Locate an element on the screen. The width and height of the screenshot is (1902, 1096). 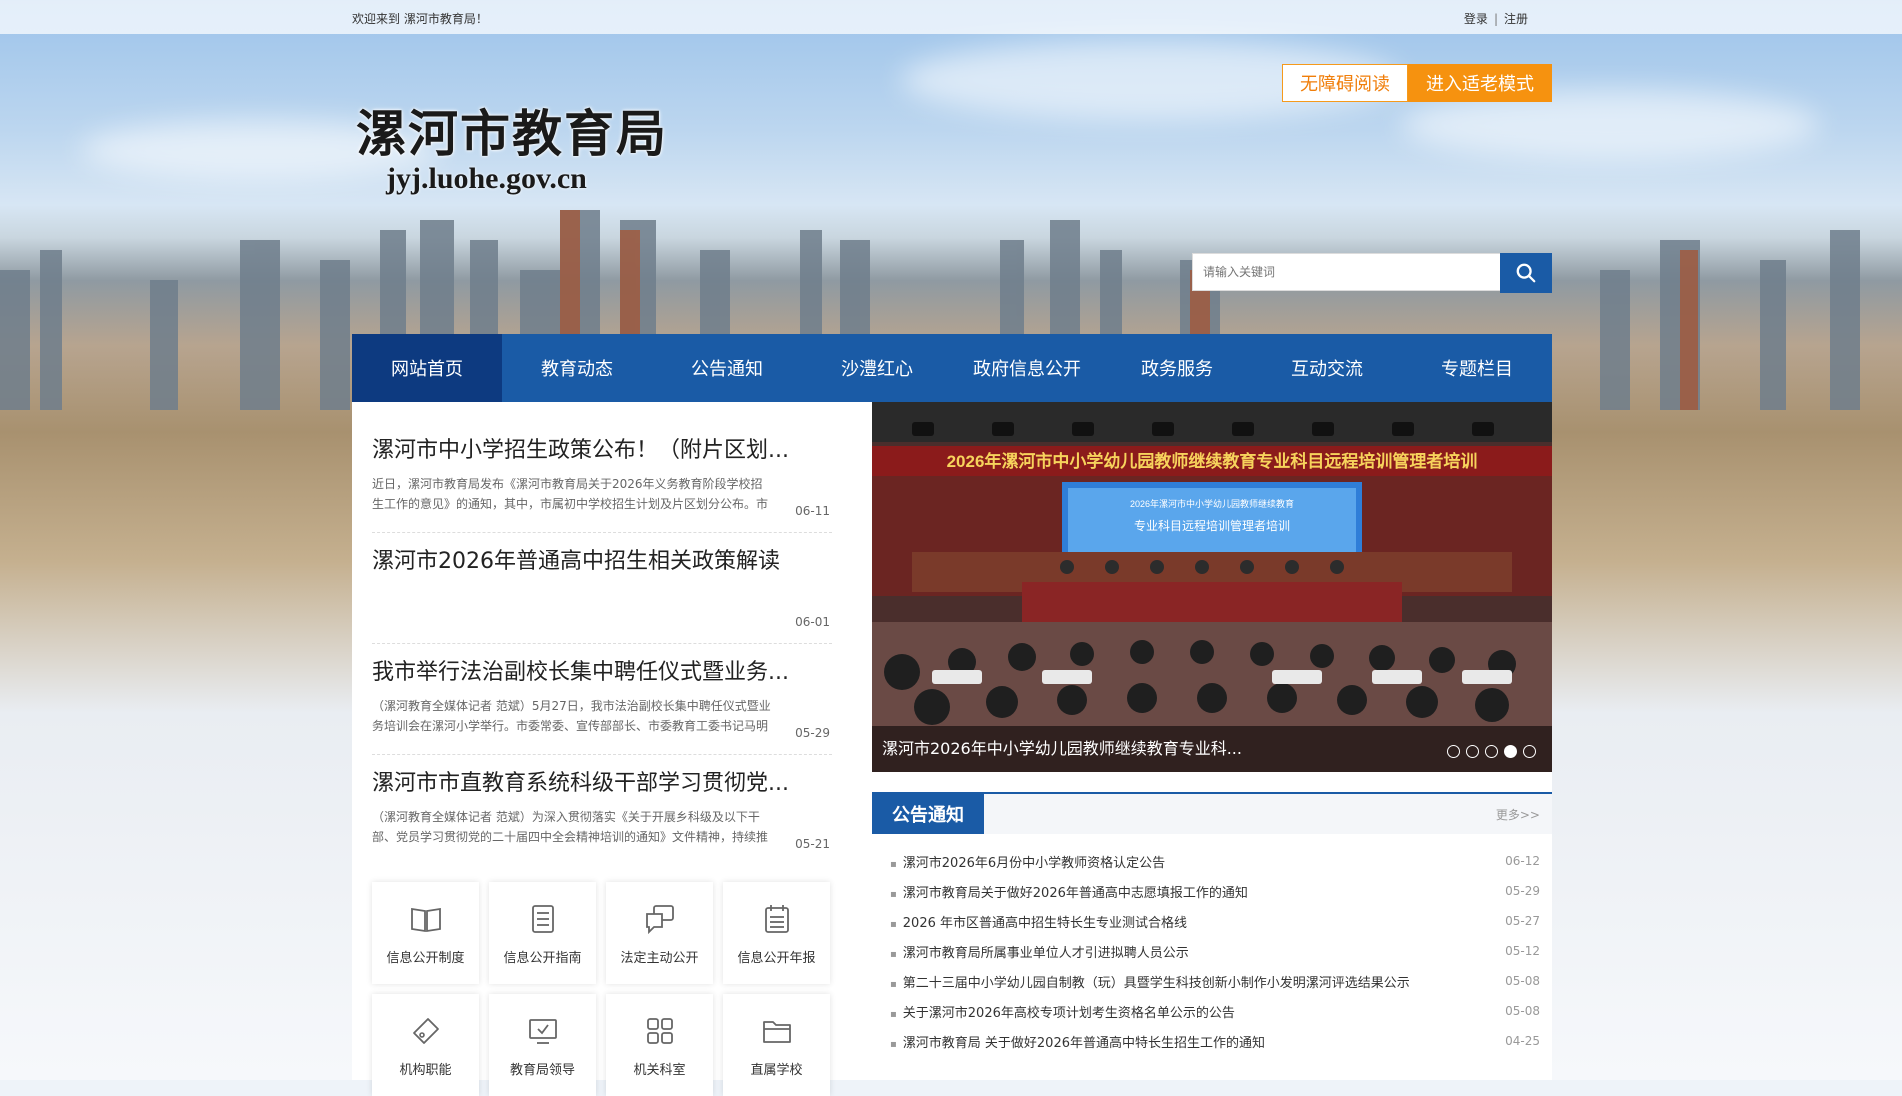
slide-screen-subtitle: 专业科目远程培训管理者培训 is located at coordinates (1212, 525).